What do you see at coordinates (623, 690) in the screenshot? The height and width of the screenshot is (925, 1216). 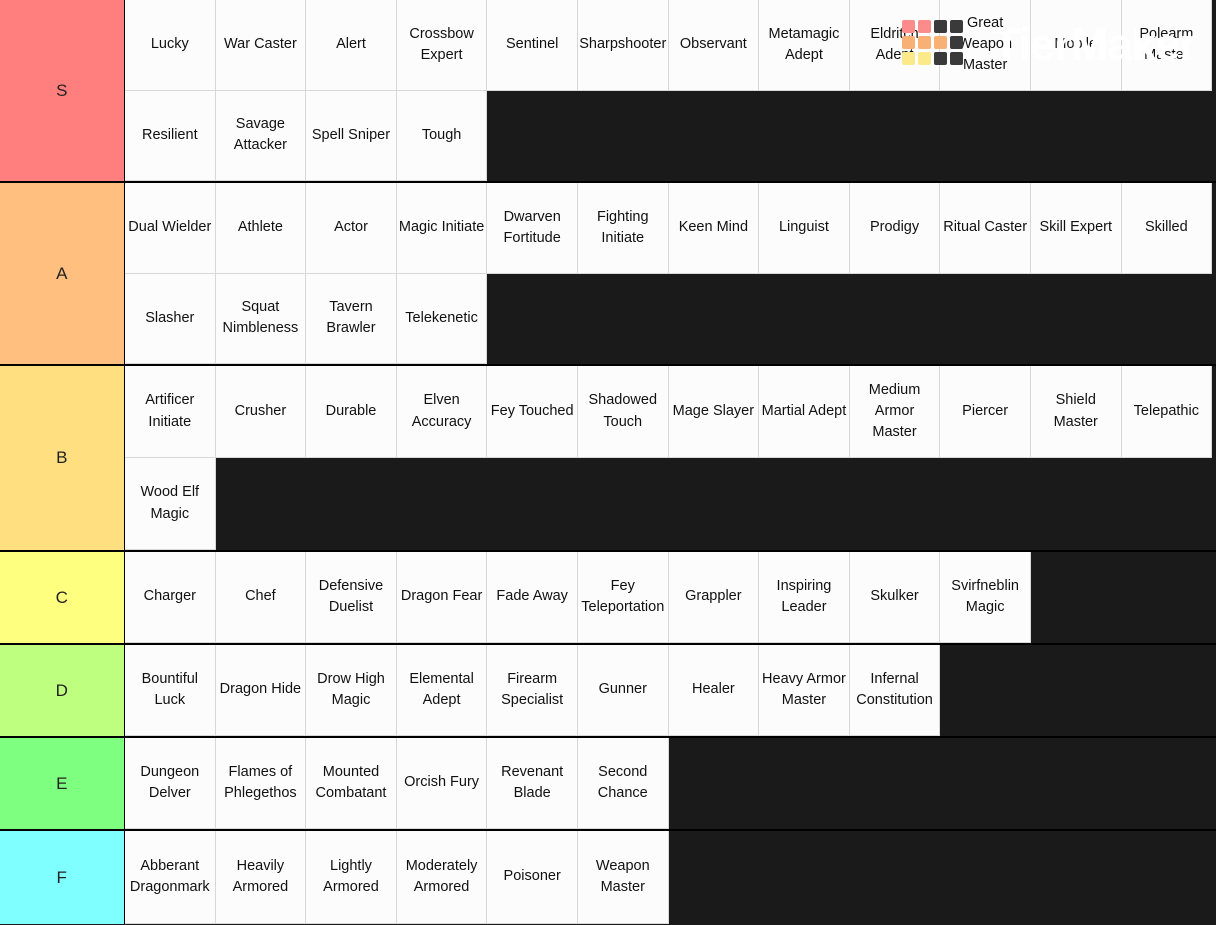 I see `tier-item: Gunner` at bounding box center [623, 690].